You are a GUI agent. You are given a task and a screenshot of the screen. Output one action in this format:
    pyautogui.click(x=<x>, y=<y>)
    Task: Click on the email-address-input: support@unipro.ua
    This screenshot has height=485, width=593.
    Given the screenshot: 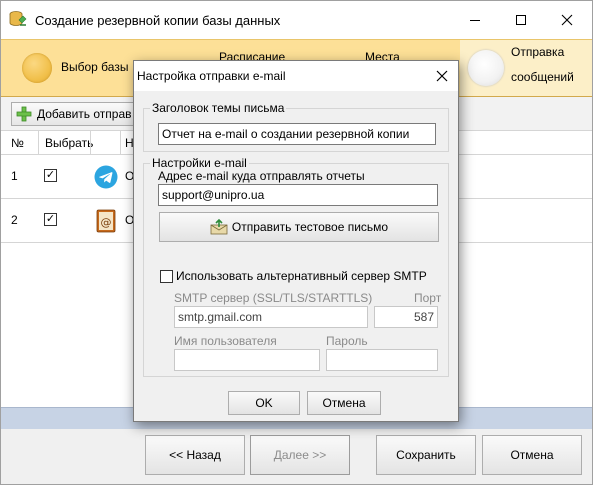 What is the action you would take?
    pyautogui.click(x=298, y=195)
    